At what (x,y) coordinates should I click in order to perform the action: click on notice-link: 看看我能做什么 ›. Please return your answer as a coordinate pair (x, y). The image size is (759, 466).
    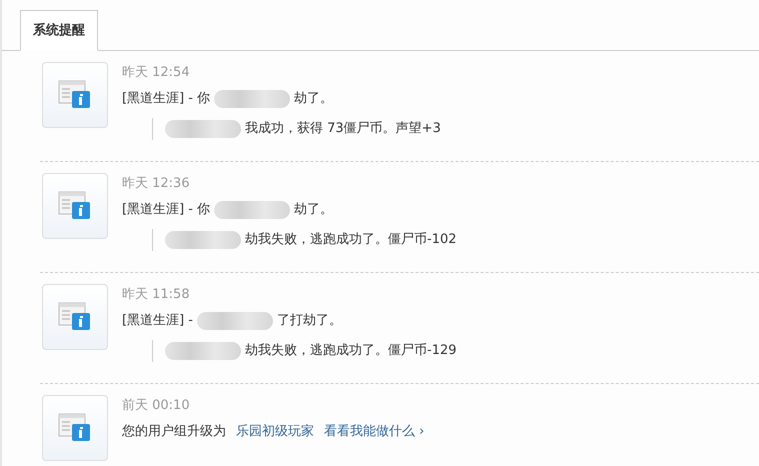
    Looking at the image, I should click on (374, 432).